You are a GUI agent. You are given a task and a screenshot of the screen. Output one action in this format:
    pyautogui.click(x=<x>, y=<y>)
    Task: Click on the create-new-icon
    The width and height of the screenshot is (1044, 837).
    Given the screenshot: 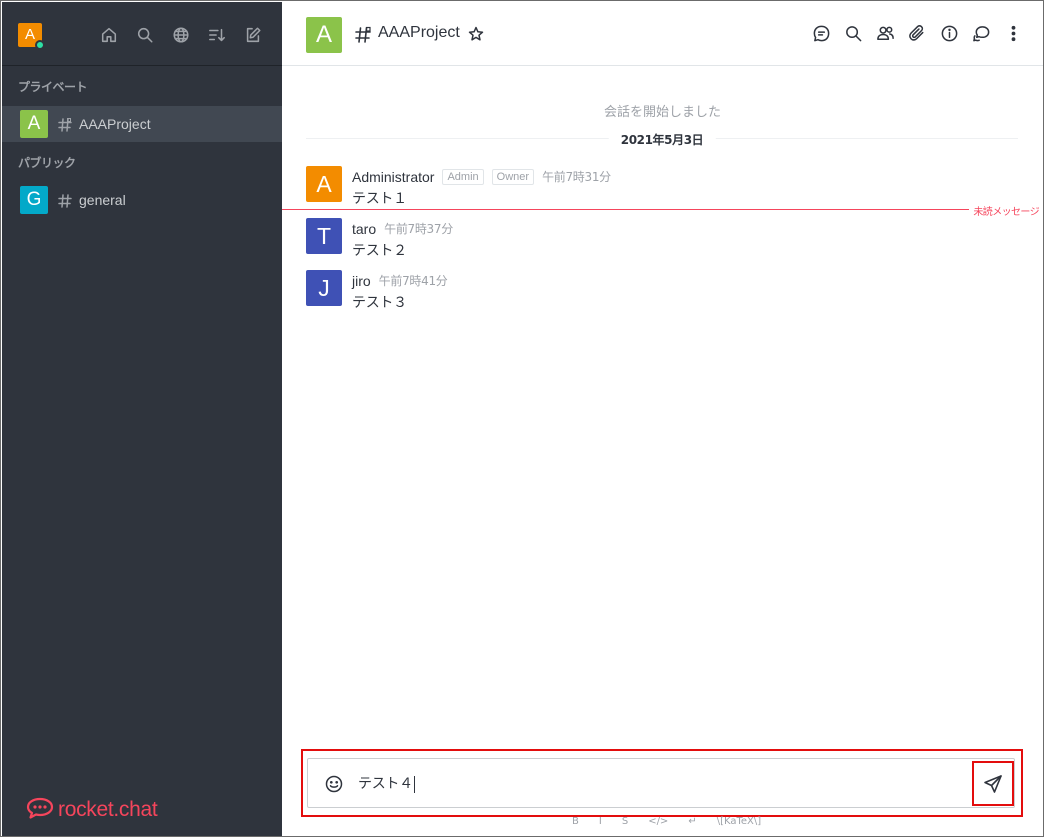 What is the action you would take?
    pyautogui.click(x=252, y=34)
    